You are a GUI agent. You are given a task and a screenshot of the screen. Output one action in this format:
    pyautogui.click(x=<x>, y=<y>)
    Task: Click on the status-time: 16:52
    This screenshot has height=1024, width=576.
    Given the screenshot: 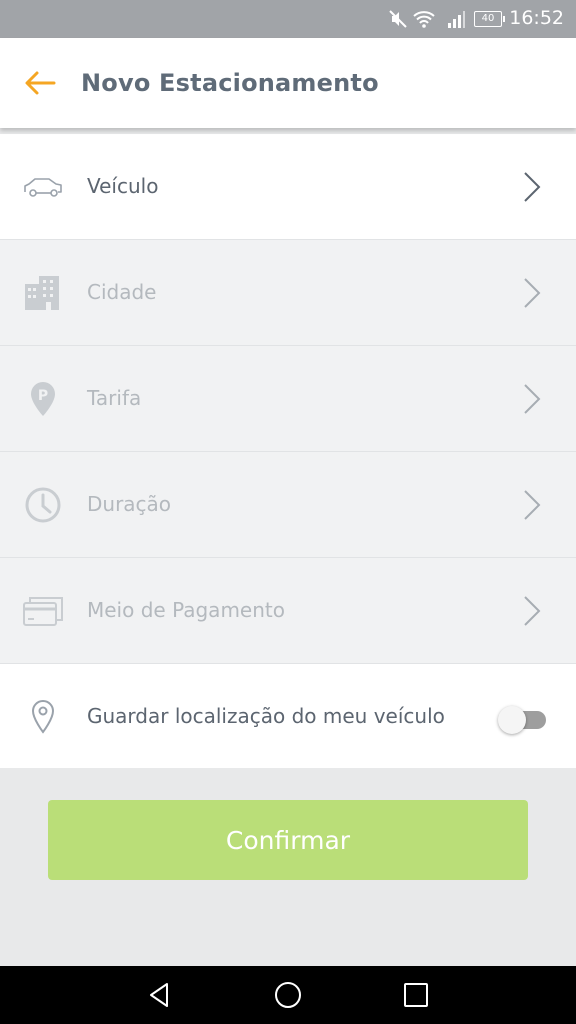 What is the action you would take?
    pyautogui.click(x=536, y=18)
    